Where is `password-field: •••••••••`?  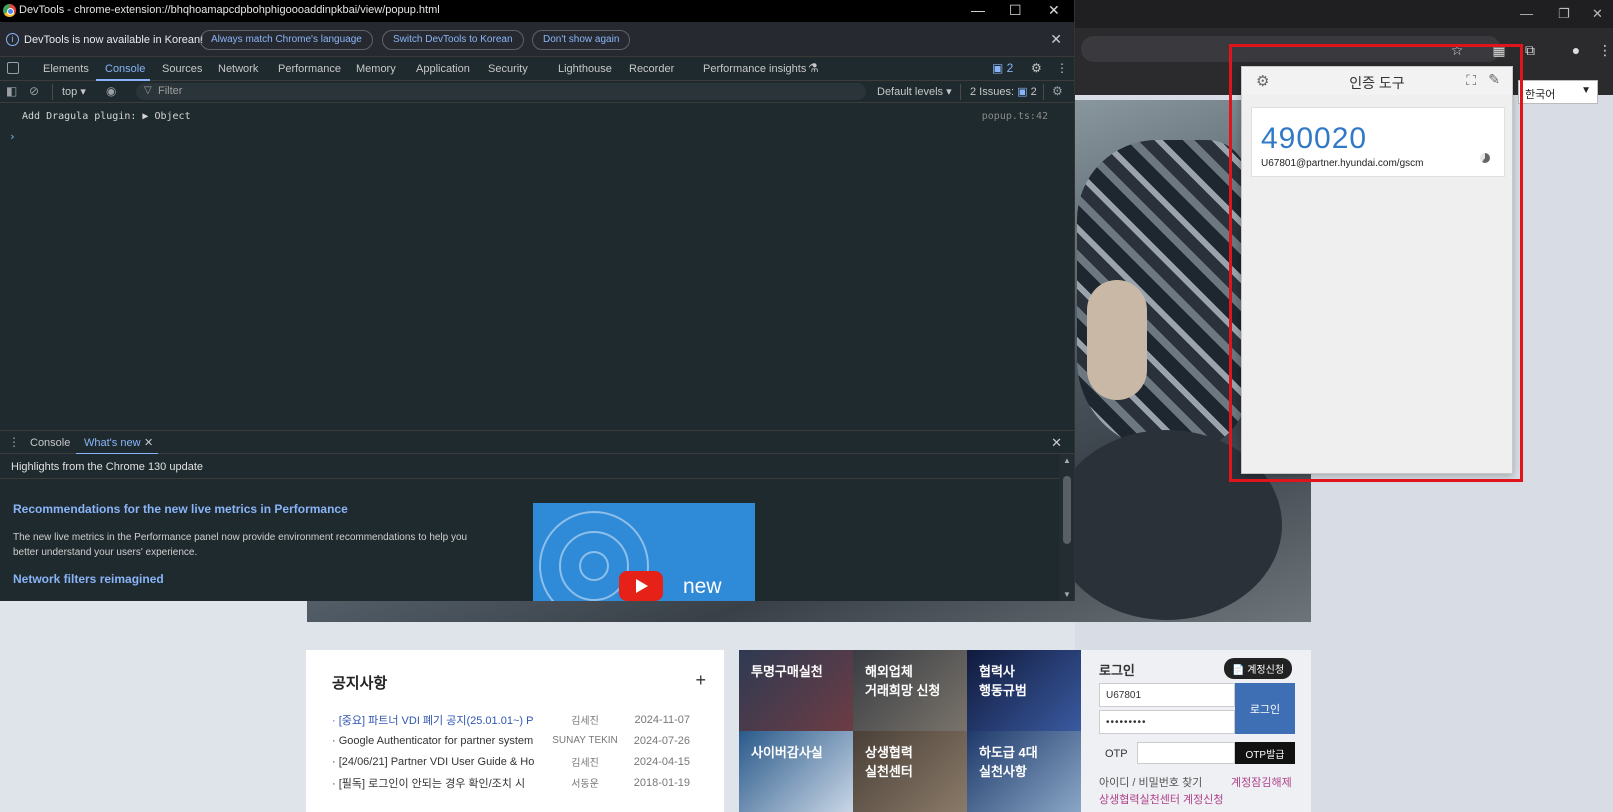 password-field: ••••••••• is located at coordinates (1167, 722).